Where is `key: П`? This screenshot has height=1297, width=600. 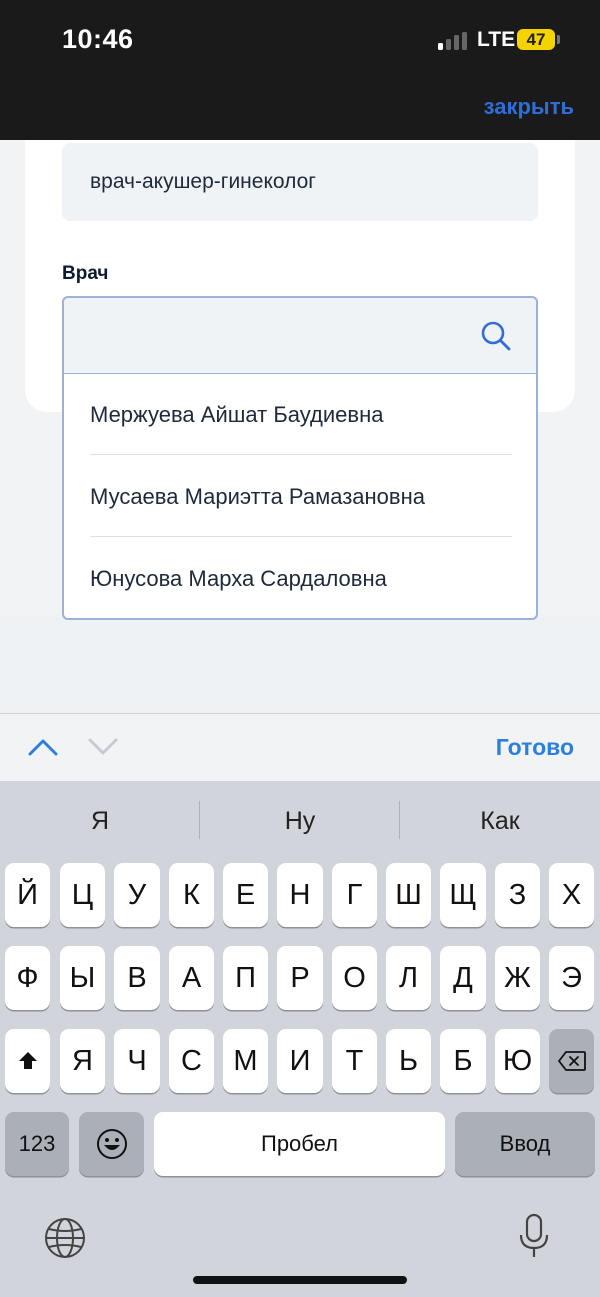
key: П is located at coordinates (245, 978).